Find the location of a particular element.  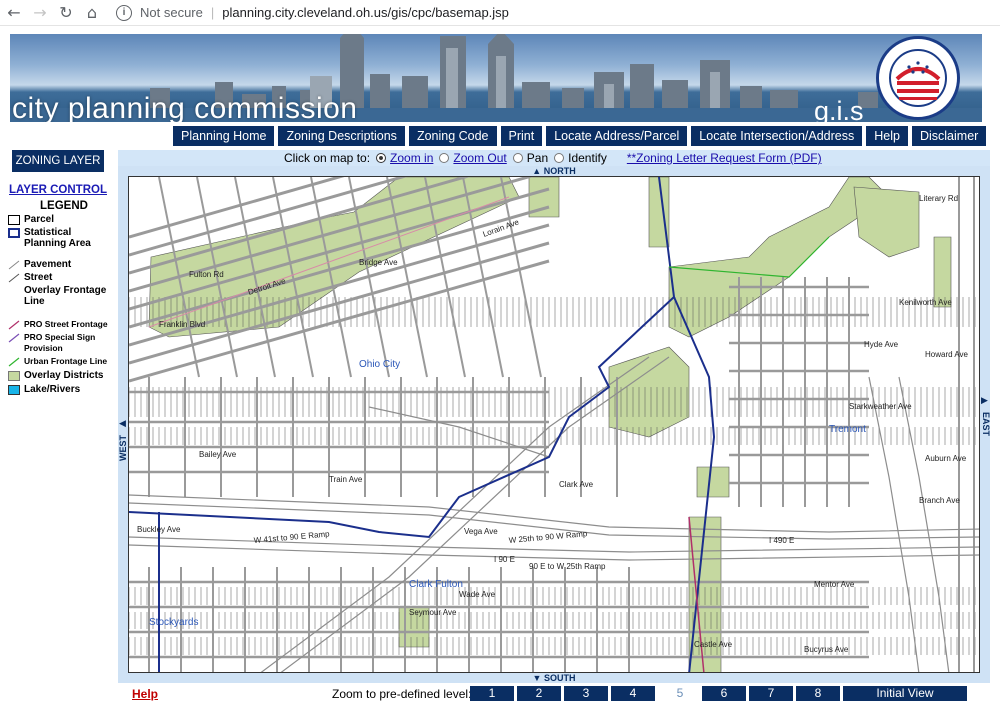

urban-frontage-icon is located at coordinates (14, 362).